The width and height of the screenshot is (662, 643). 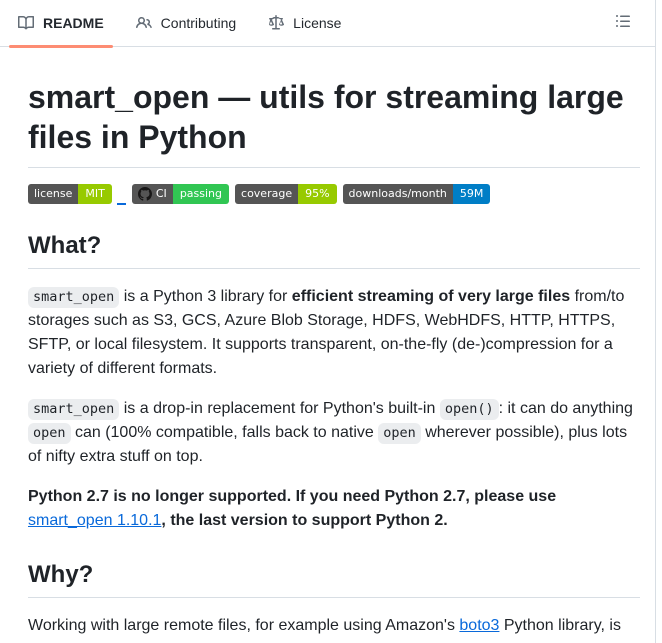 I want to click on section-heading-what: What?, so click(x=334, y=250).